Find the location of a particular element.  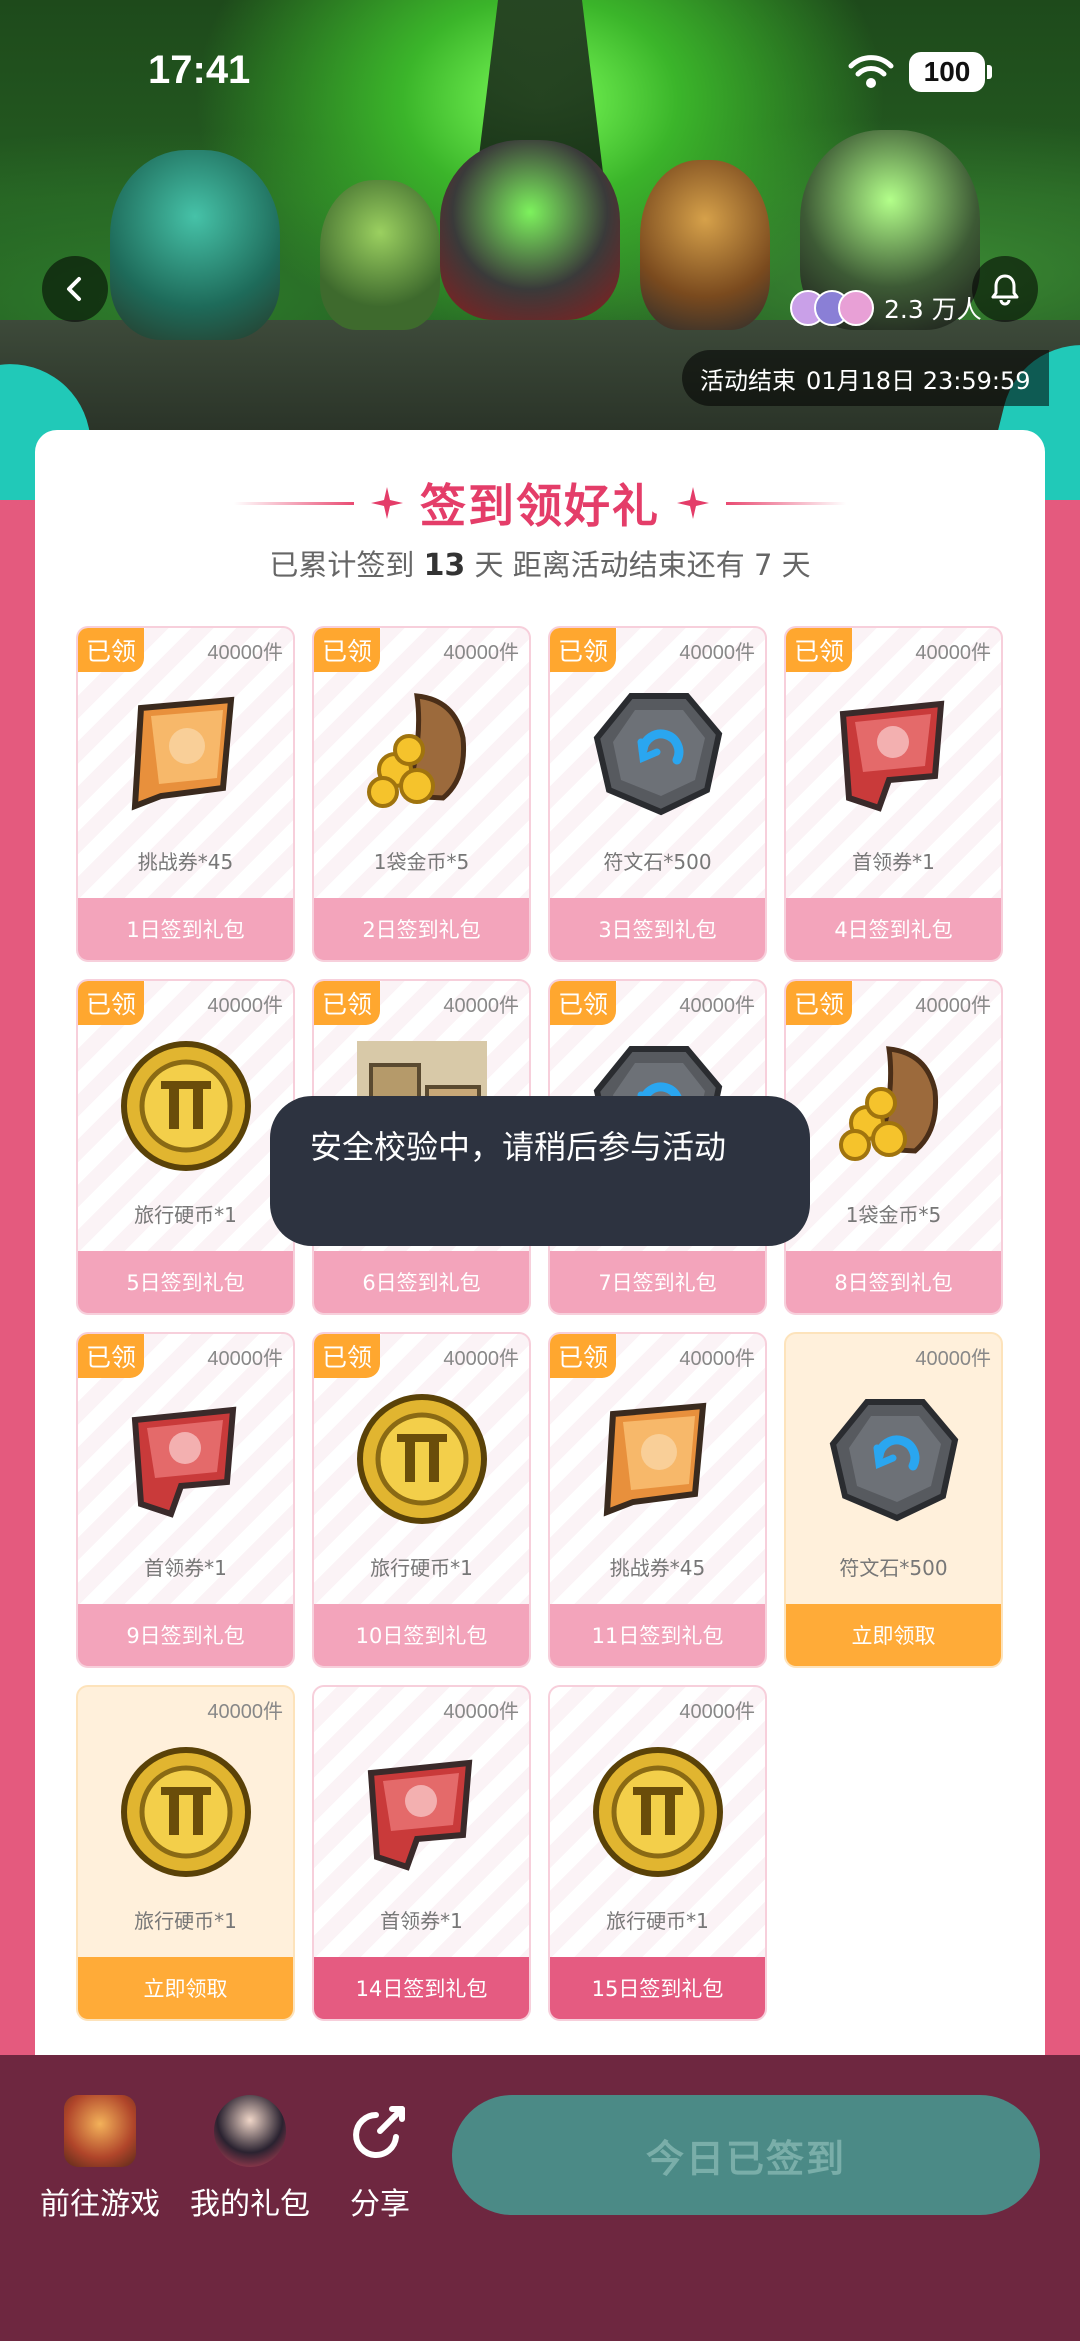

gift-item-name: 1袋金币*5 is located at coordinates (893, 1215).